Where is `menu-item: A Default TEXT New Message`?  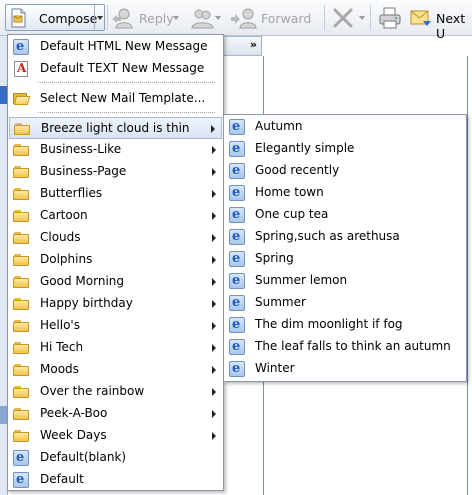 menu-item: A Default TEXT New Message is located at coordinates (115, 69).